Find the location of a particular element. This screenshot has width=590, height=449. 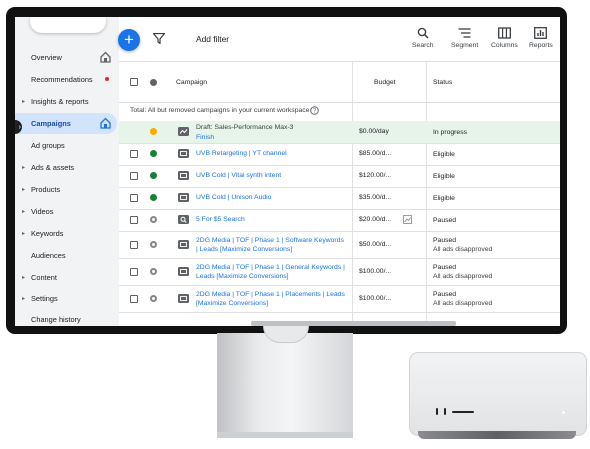

sidebar-item-campaigns: Campaigns is located at coordinates (66, 123).